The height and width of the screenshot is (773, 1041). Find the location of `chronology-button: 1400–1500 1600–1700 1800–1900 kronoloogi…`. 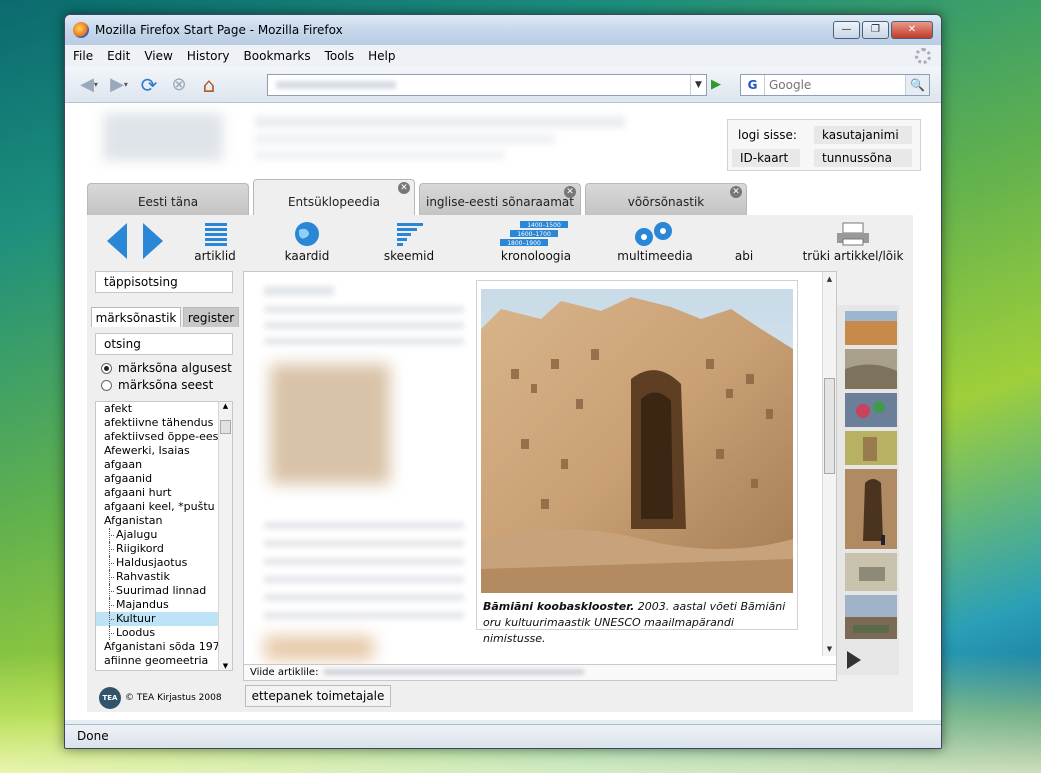

chronology-button: 1400–1500 1600–1700 1800–1900 kronoloogi… is located at coordinates (536, 242).